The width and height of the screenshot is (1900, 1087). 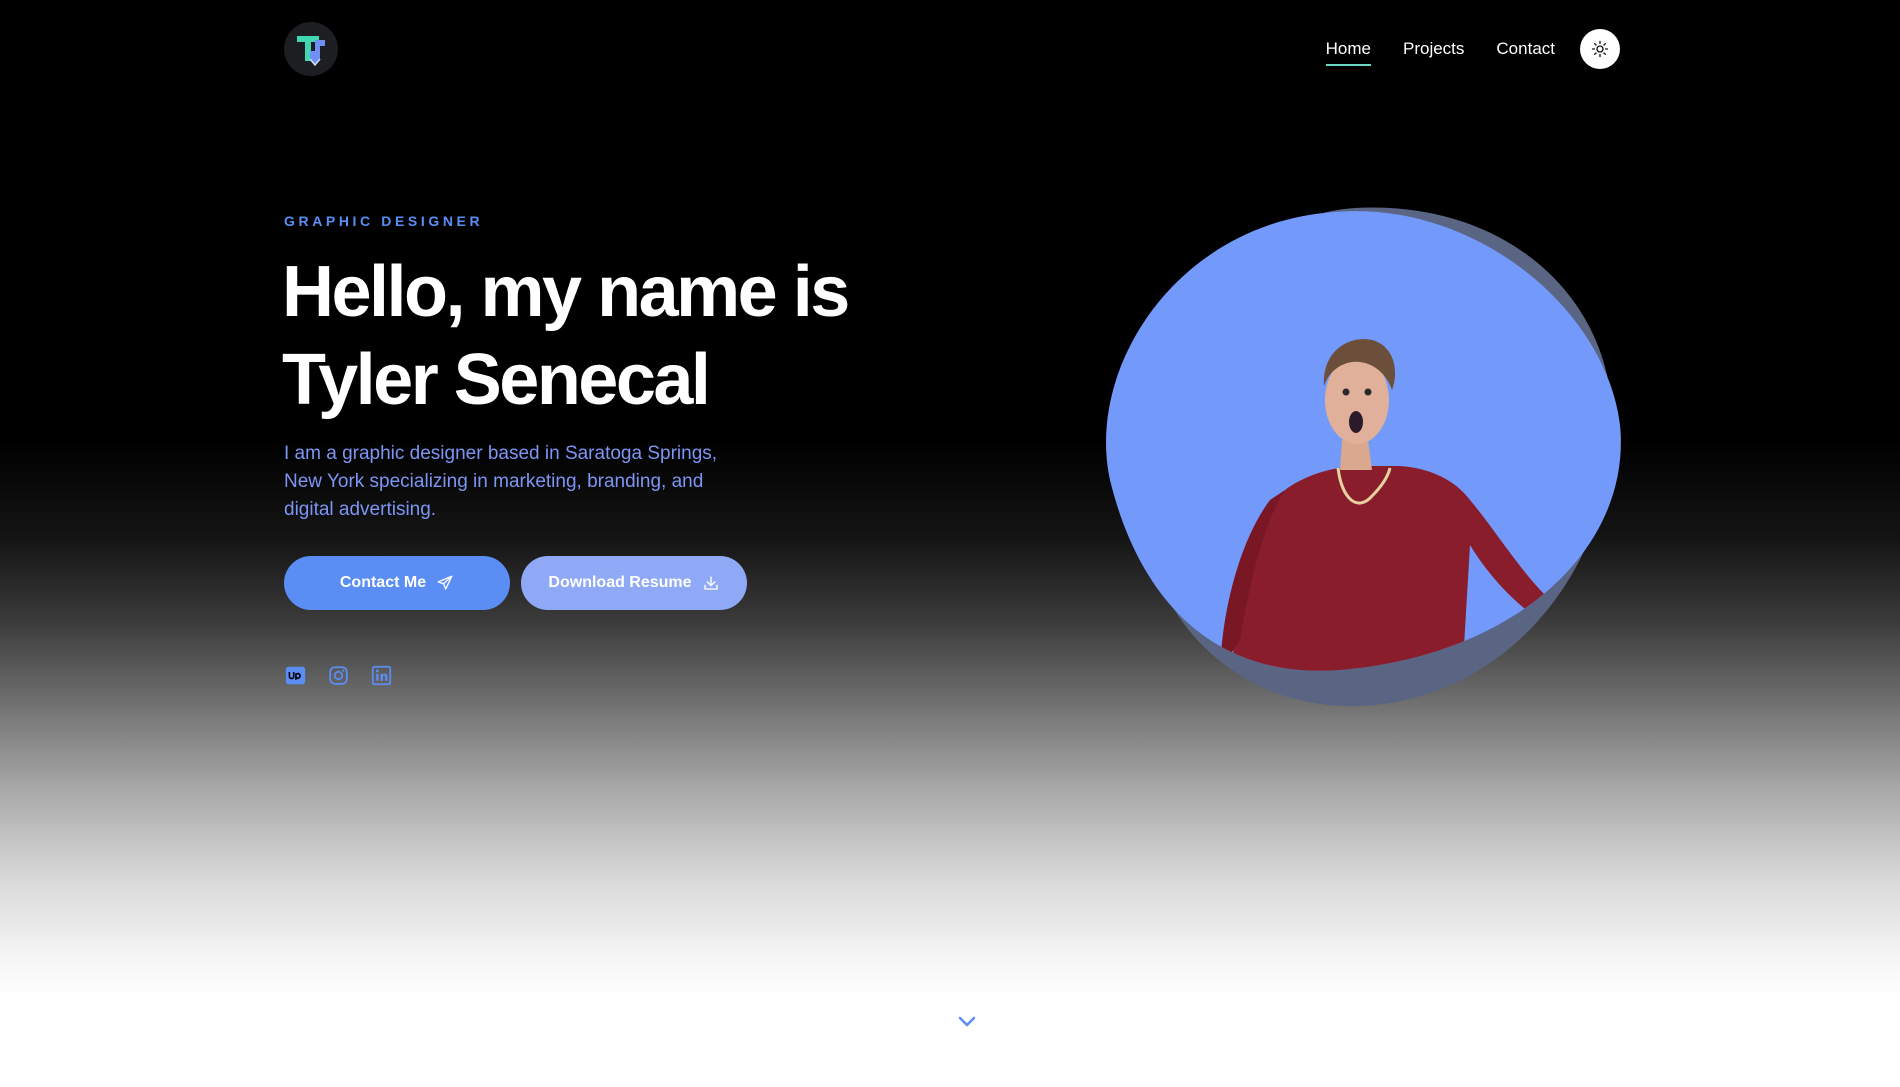 I want to click on nav-home: Home, so click(x=1348, y=49).